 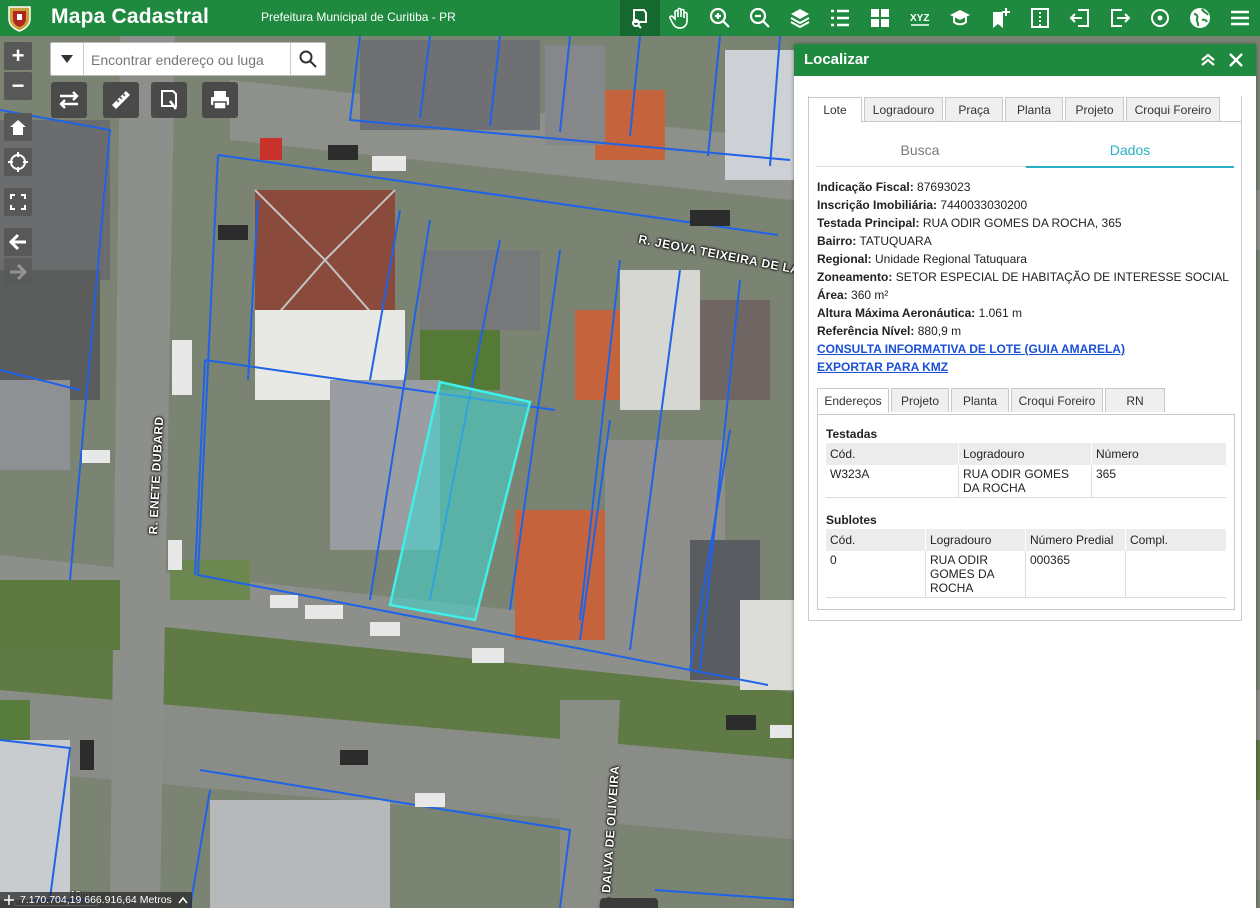 I want to click on tab-detail-projeto: Projeto, so click(x=920, y=400).